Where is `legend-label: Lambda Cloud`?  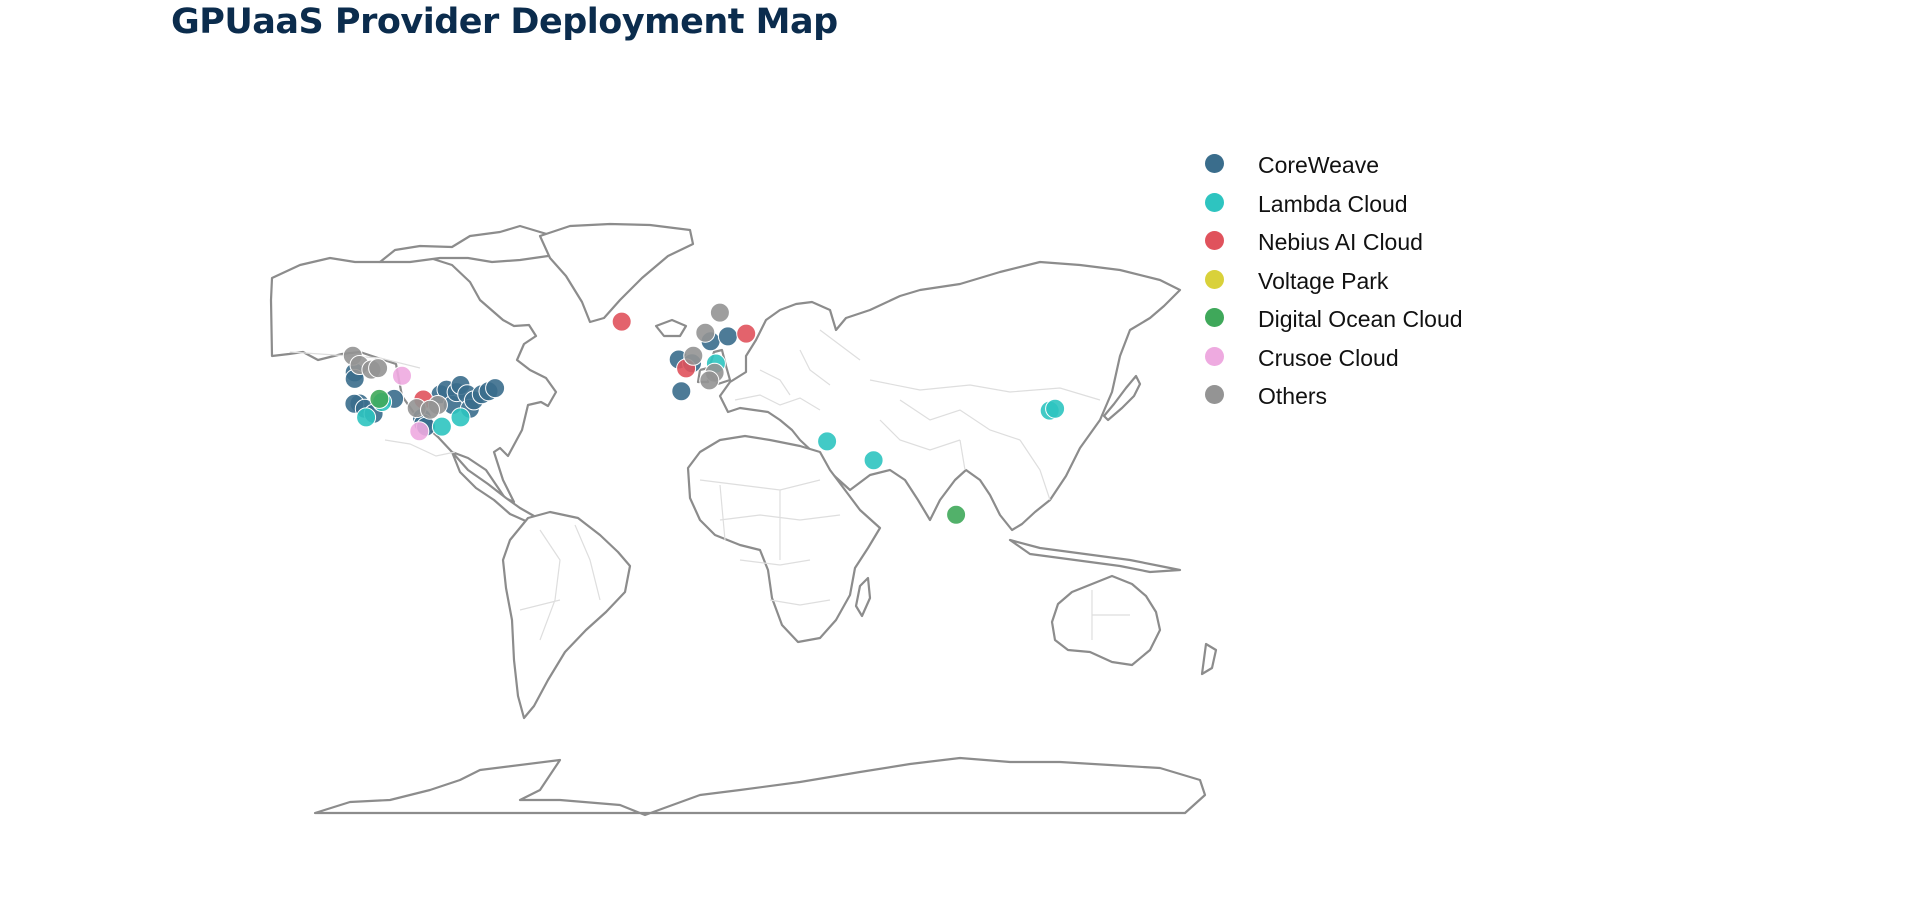
legend-label: Lambda Cloud is located at coordinates (1333, 203).